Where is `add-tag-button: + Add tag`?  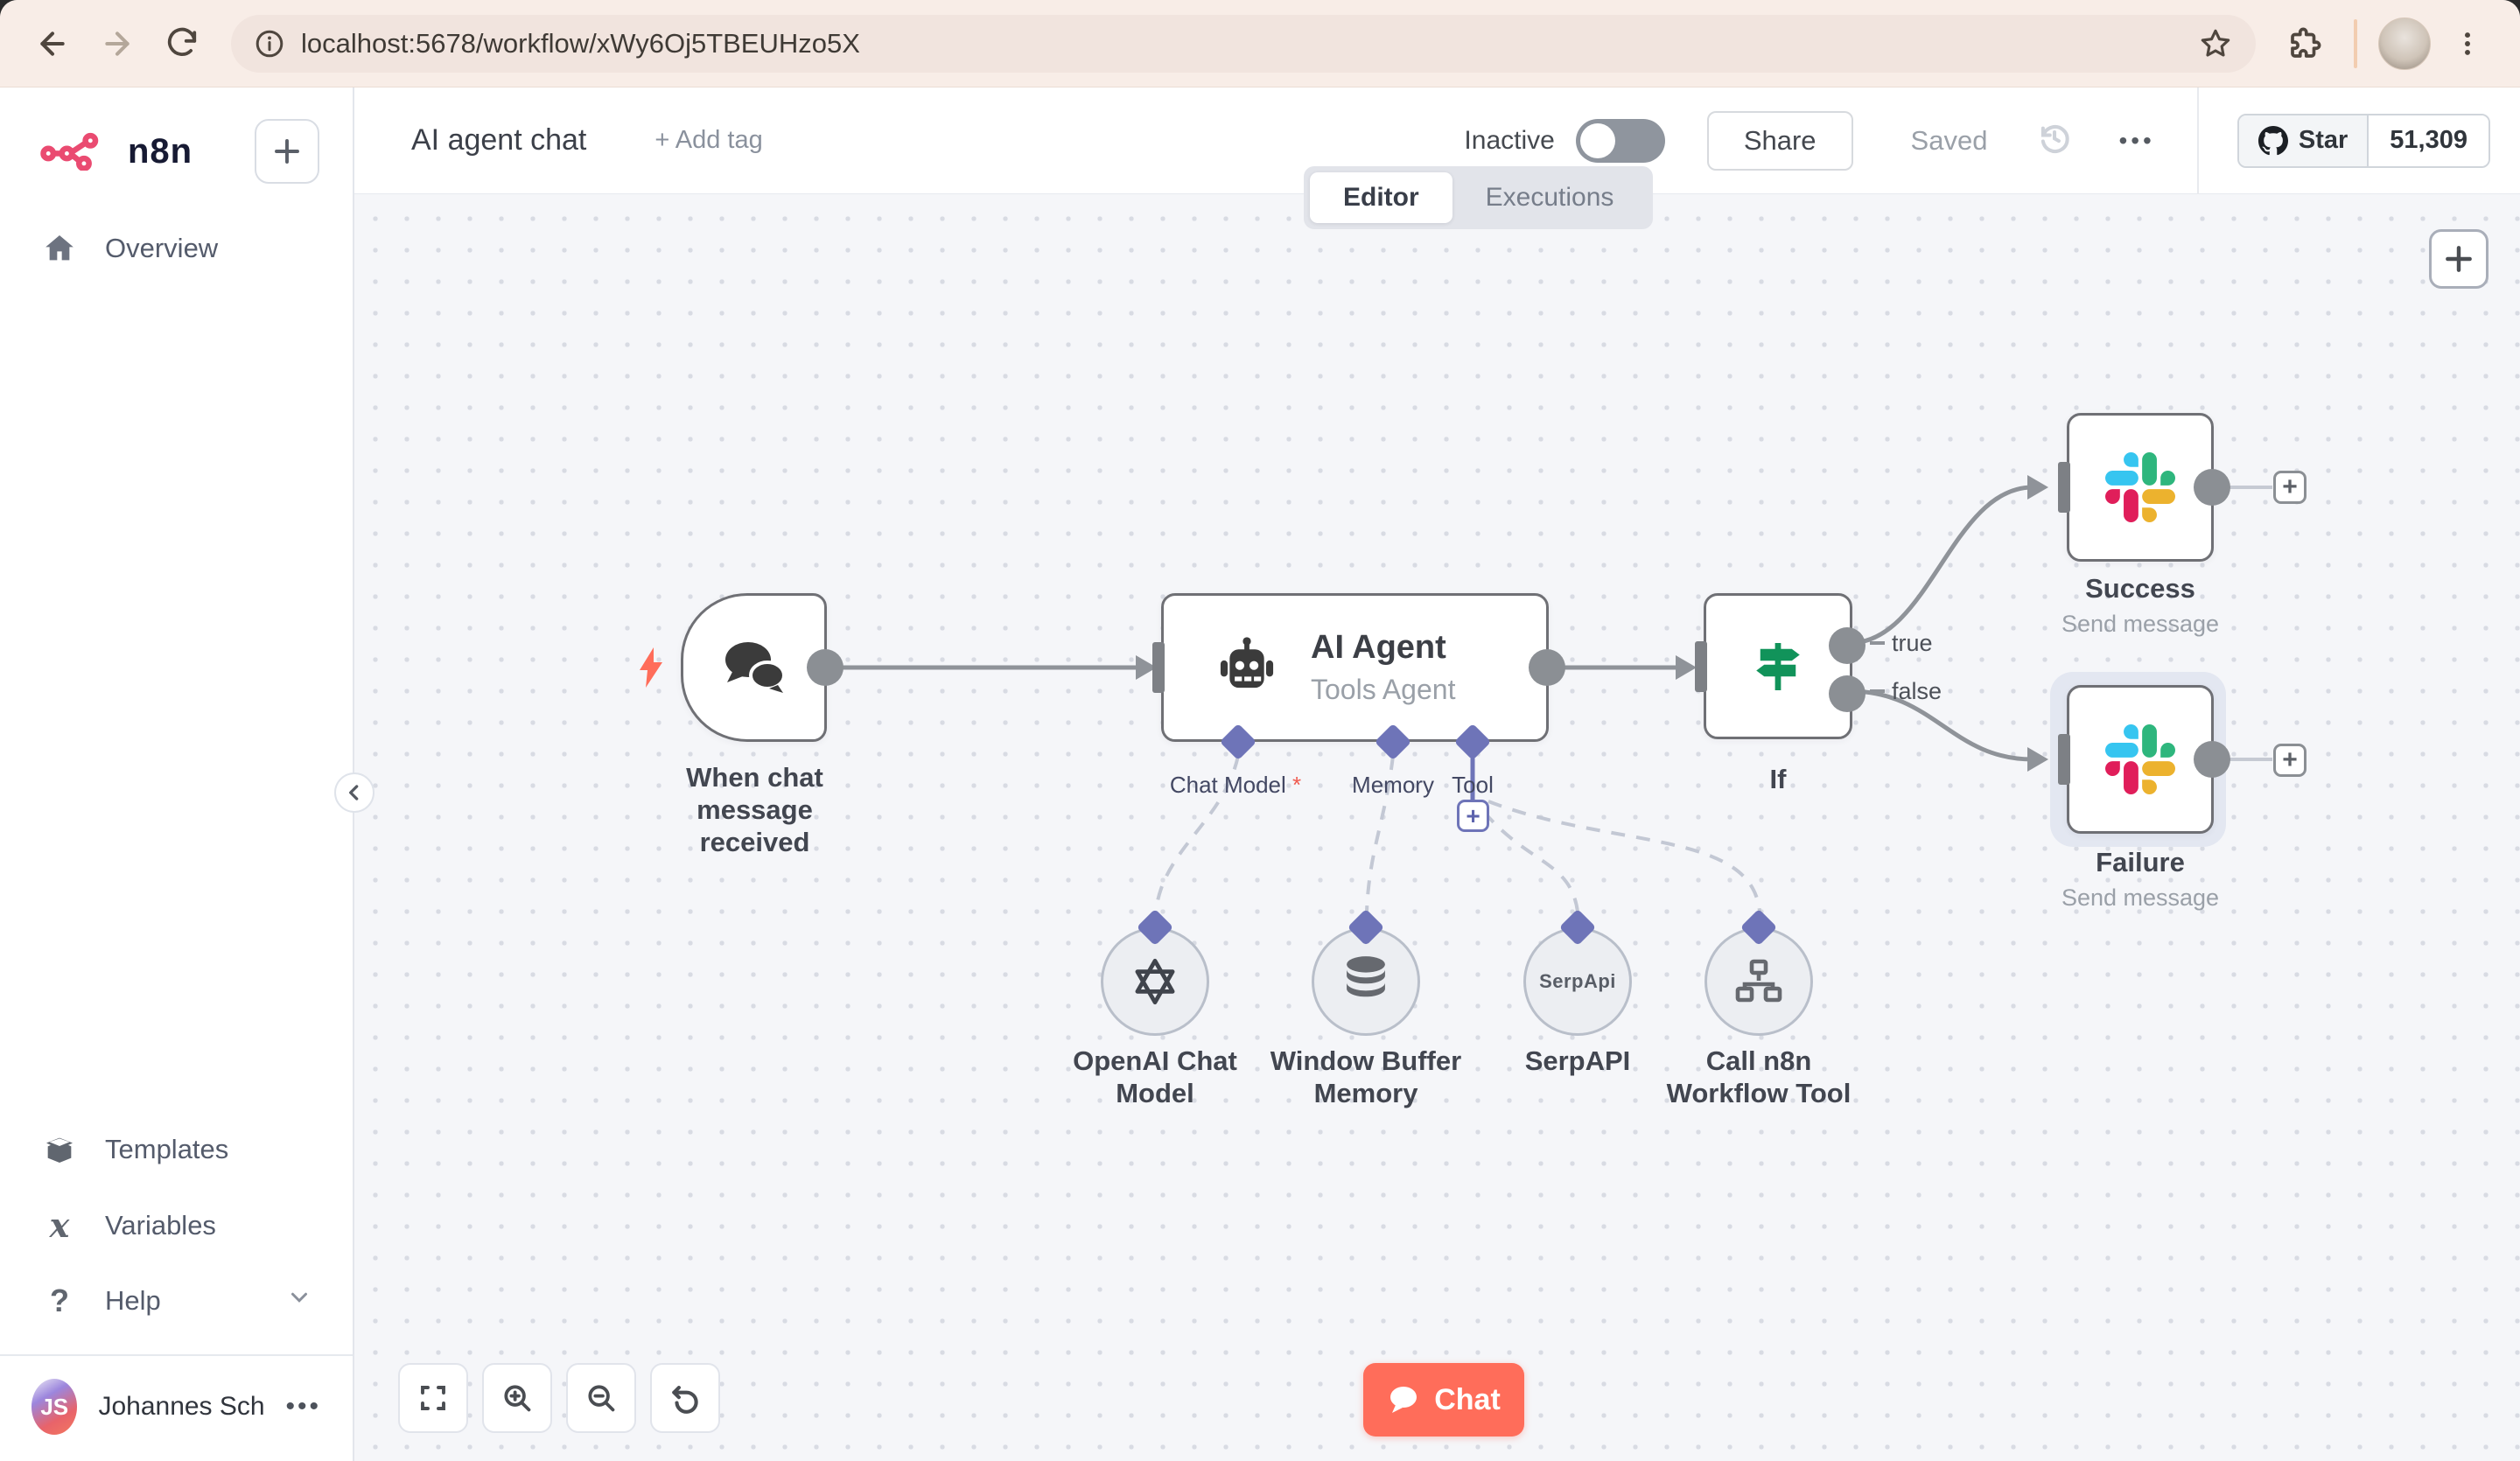 add-tag-button: + Add tag is located at coordinates (708, 140).